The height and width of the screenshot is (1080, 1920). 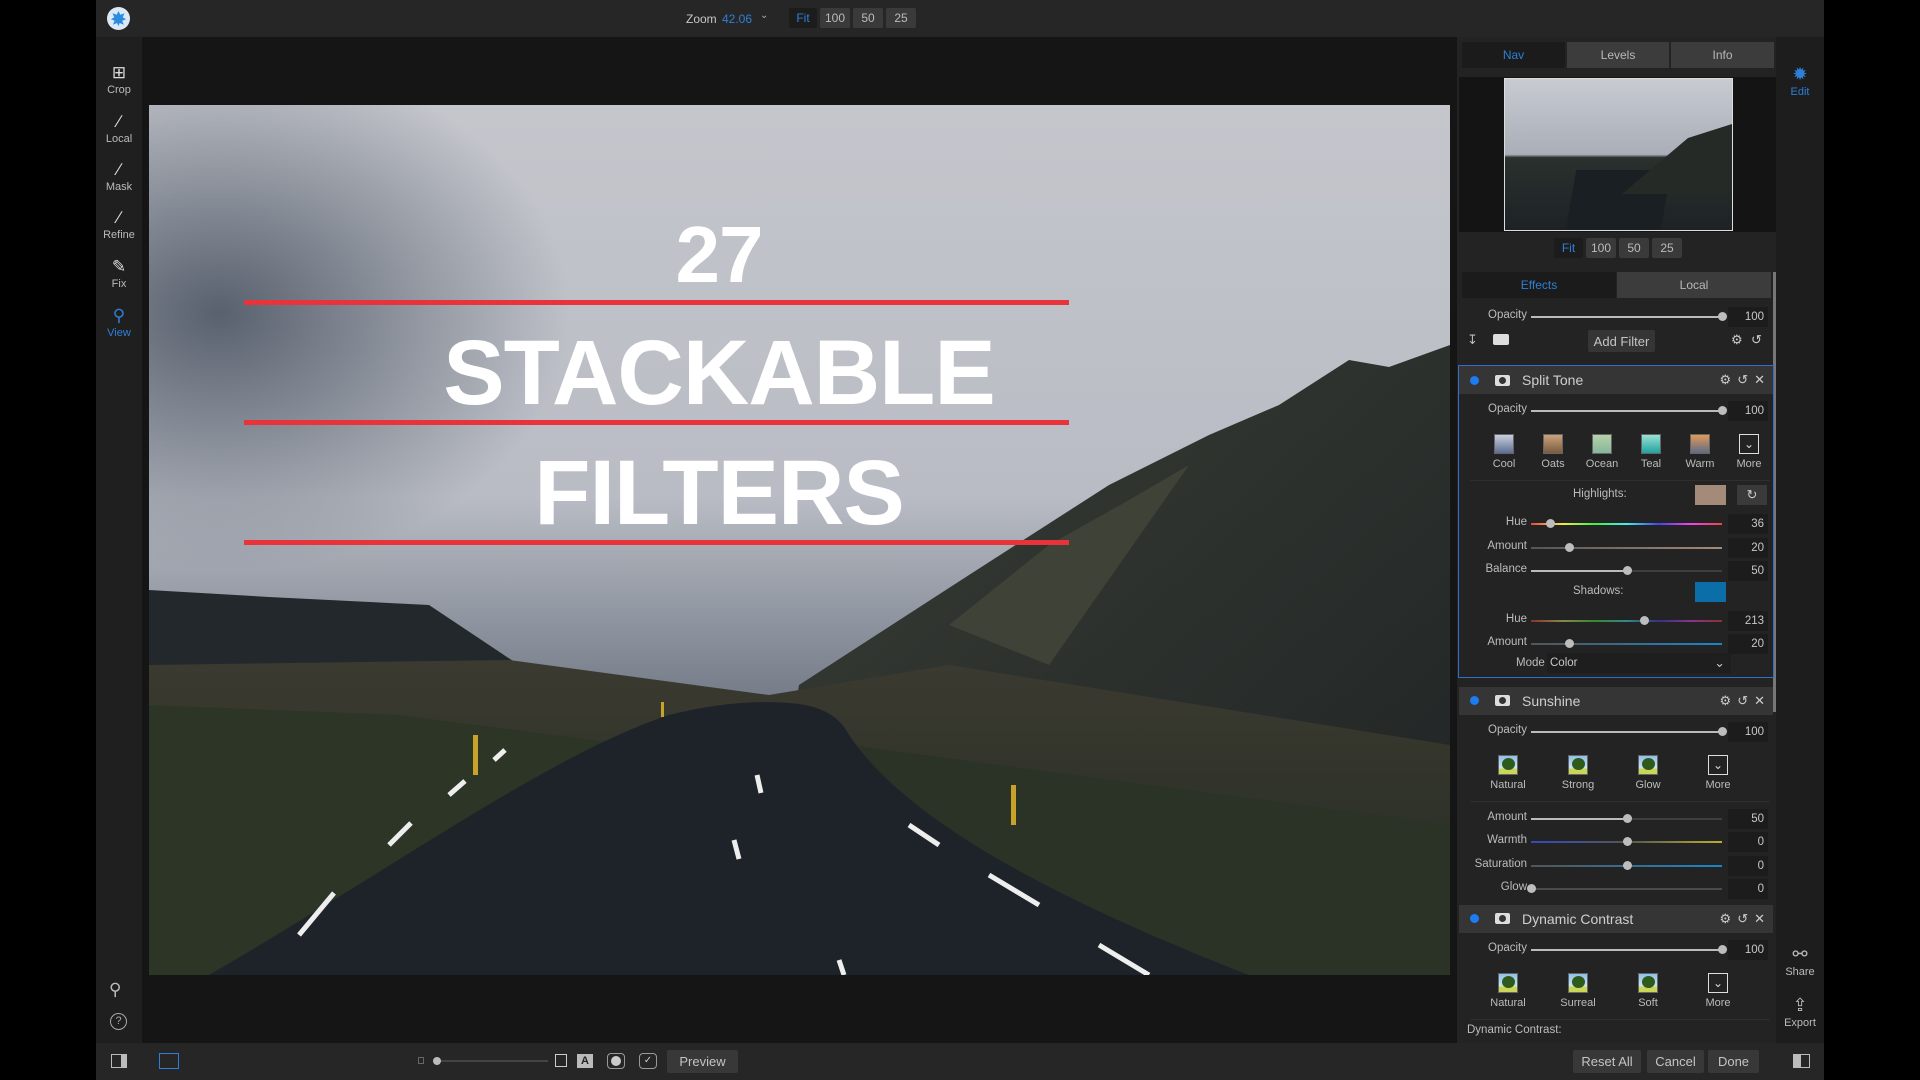 What do you see at coordinates (1616, 380) in the screenshot?
I see `filter-header-split-tone: Split Tone ⚙ ↺ ✕` at bounding box center [1616, 380].